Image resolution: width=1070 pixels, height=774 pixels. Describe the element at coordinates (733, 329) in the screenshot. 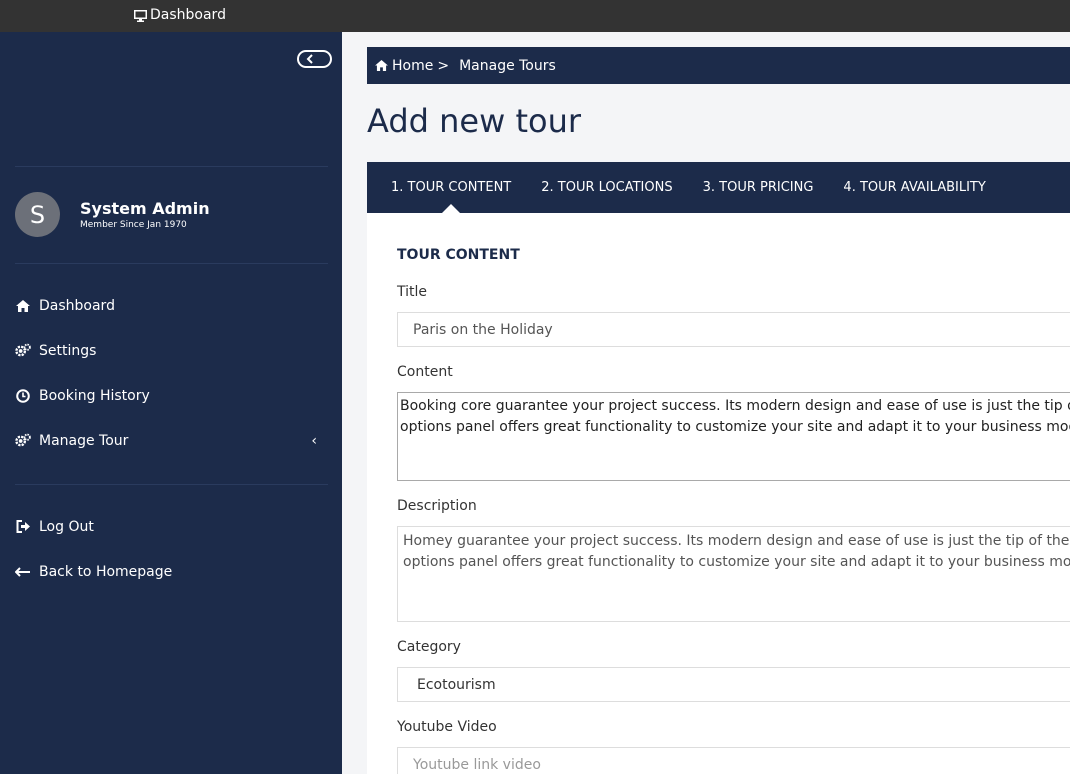

I see `title-input: Paris on the Holiday` at that location.